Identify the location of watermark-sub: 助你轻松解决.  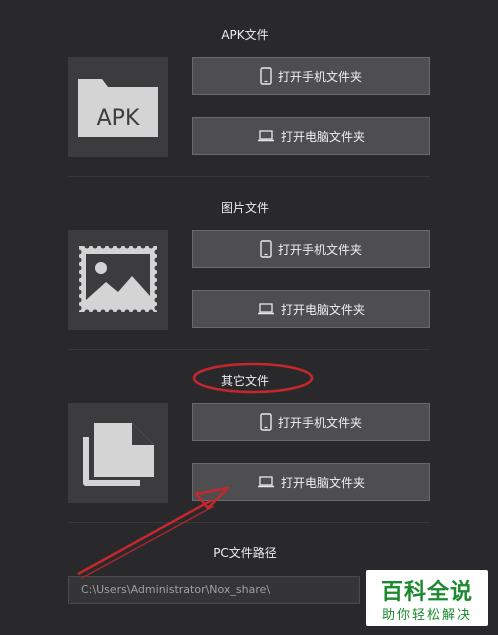
(426, 615).